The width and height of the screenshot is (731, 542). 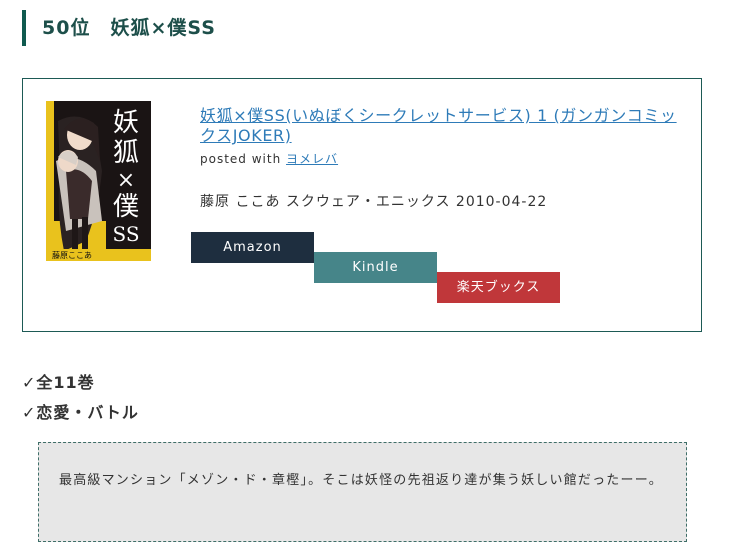 I want to click on yomereba-link: ヨメレバ, so click(x=312, y=159).